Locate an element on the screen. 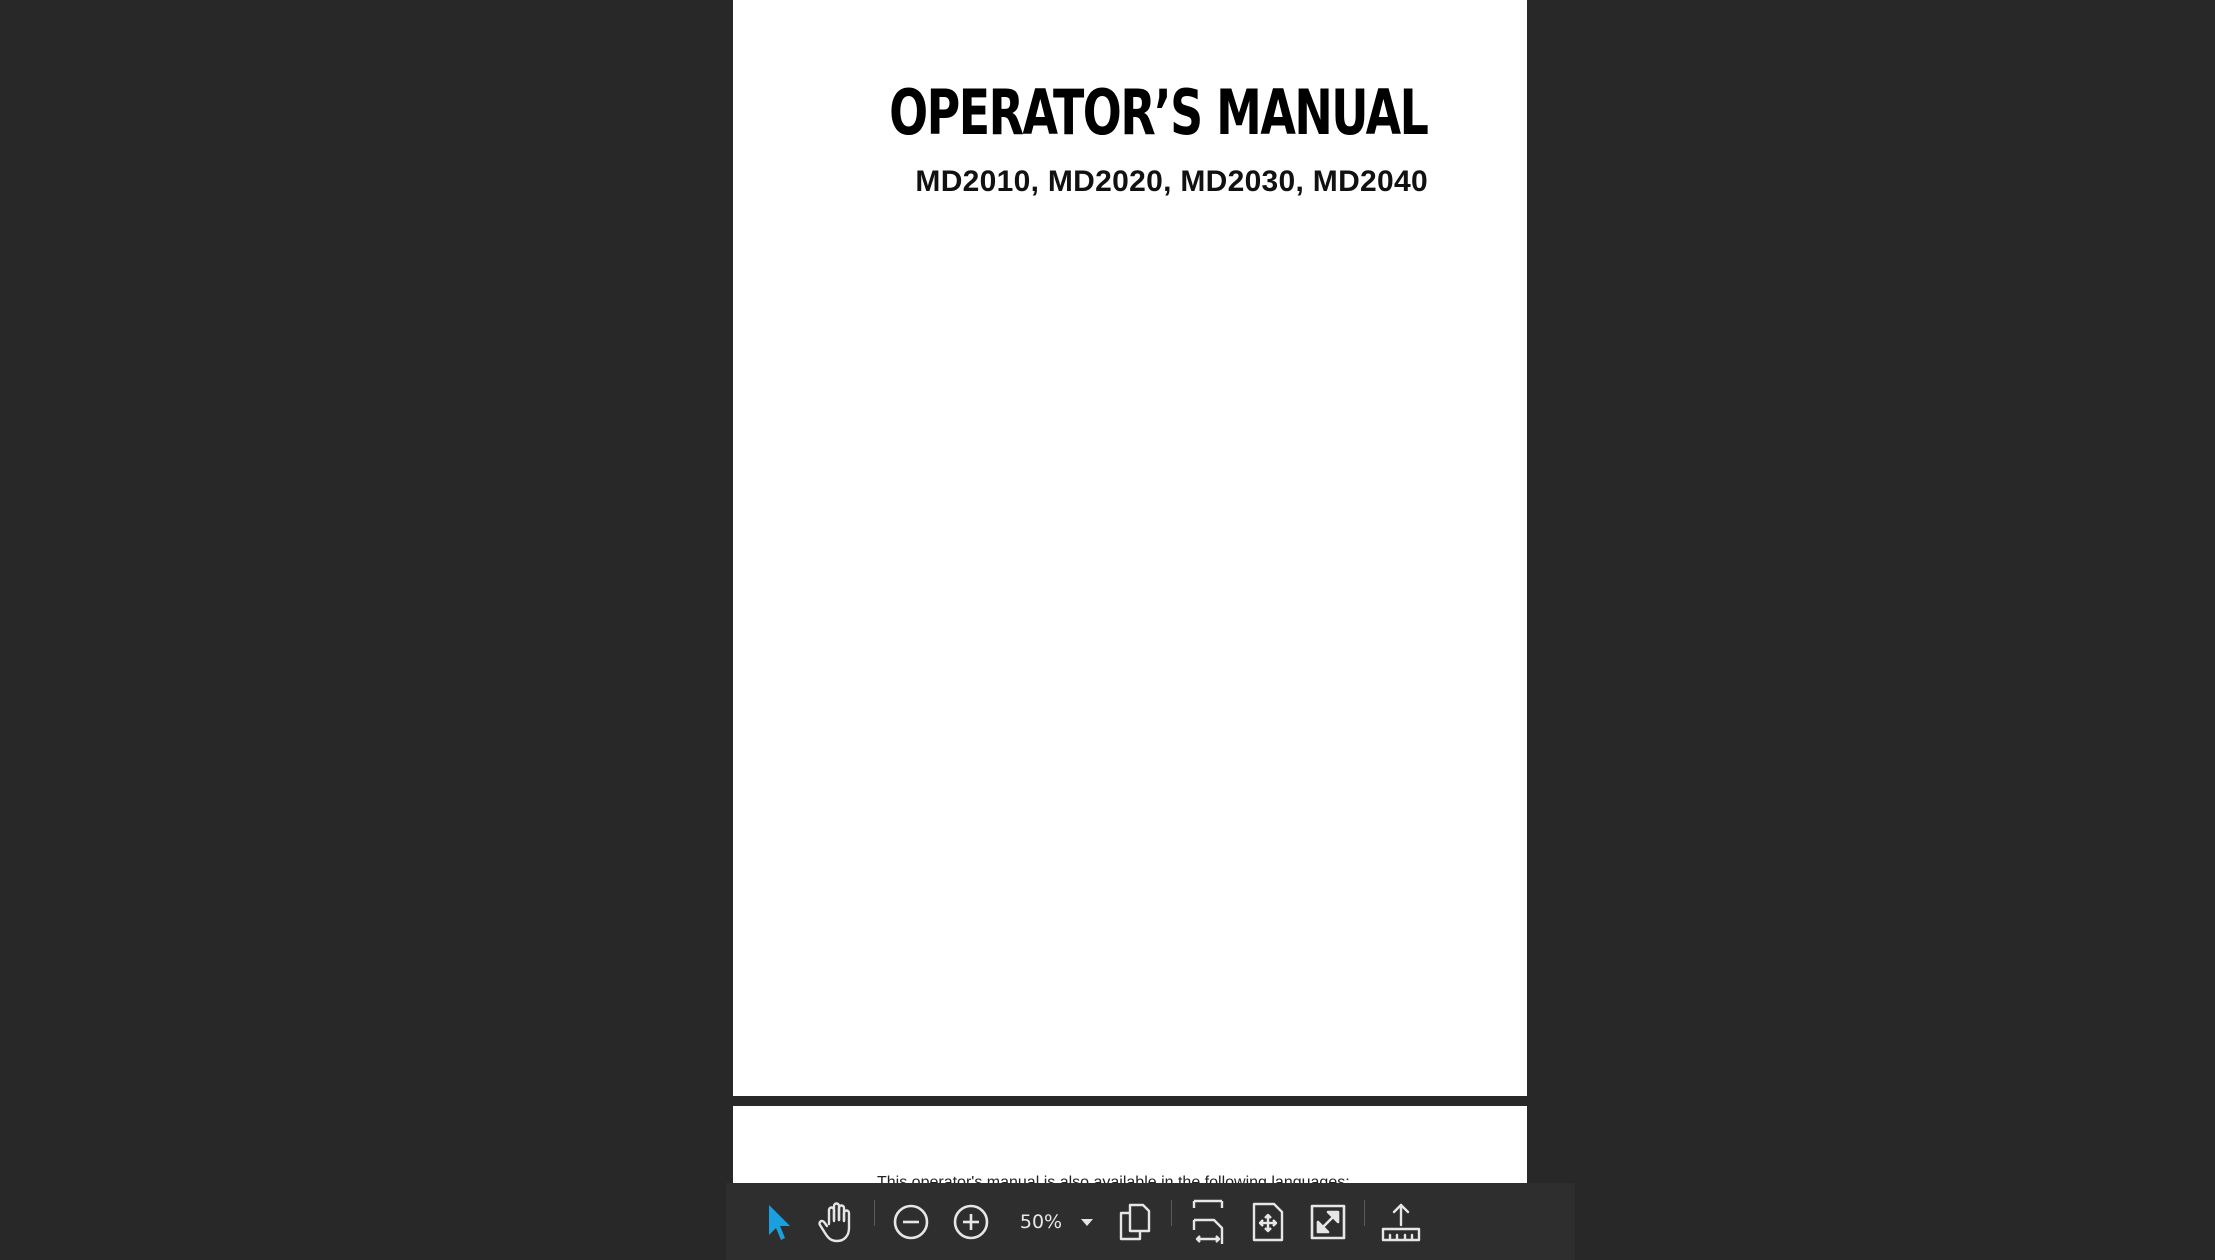 This screenshot has height=1260, width=2215. export-button is located at coordinates (1401, 1222).